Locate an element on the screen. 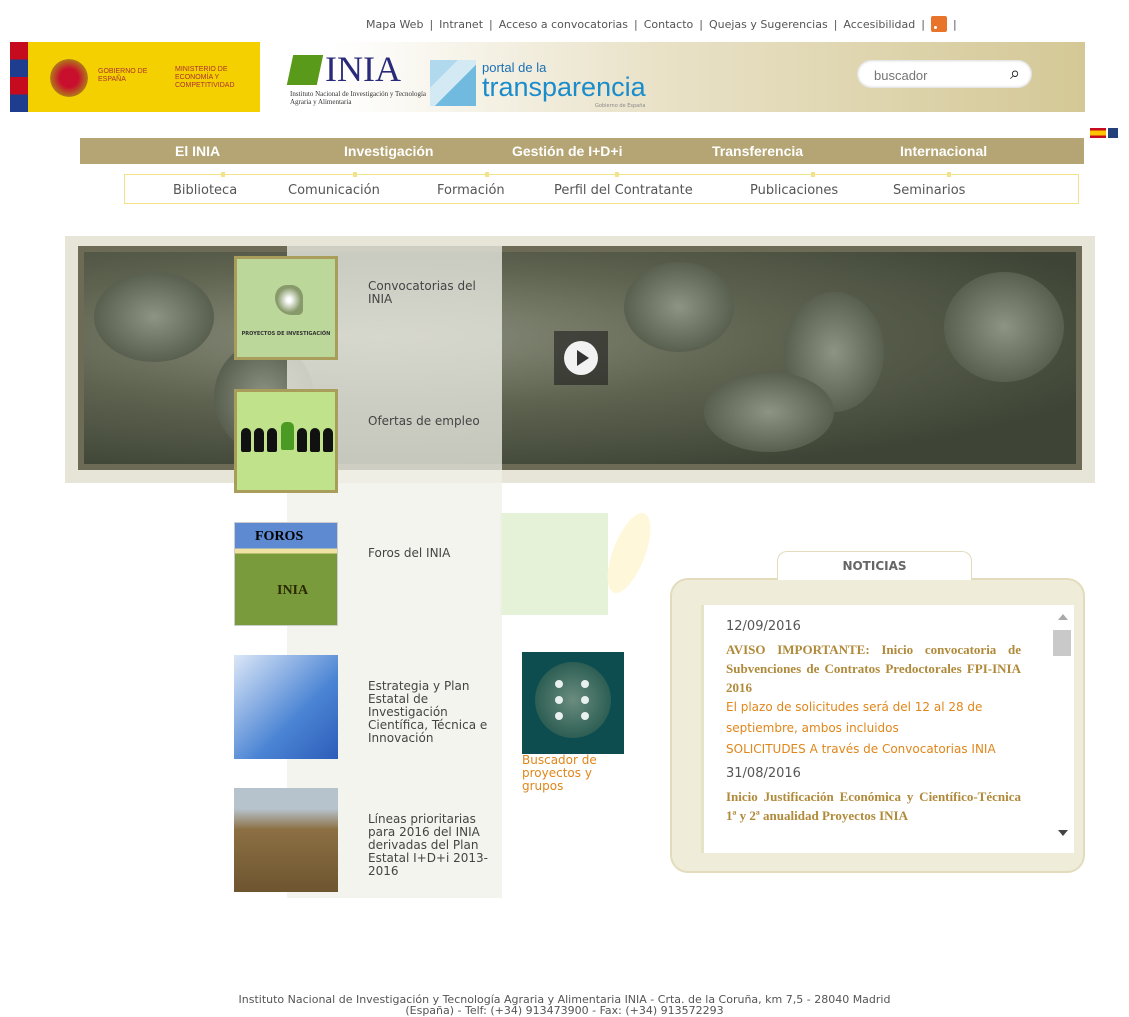 This screenshot has height=1017, width=1129. link-contacto: Contacto is located at coordinates (669, 24).